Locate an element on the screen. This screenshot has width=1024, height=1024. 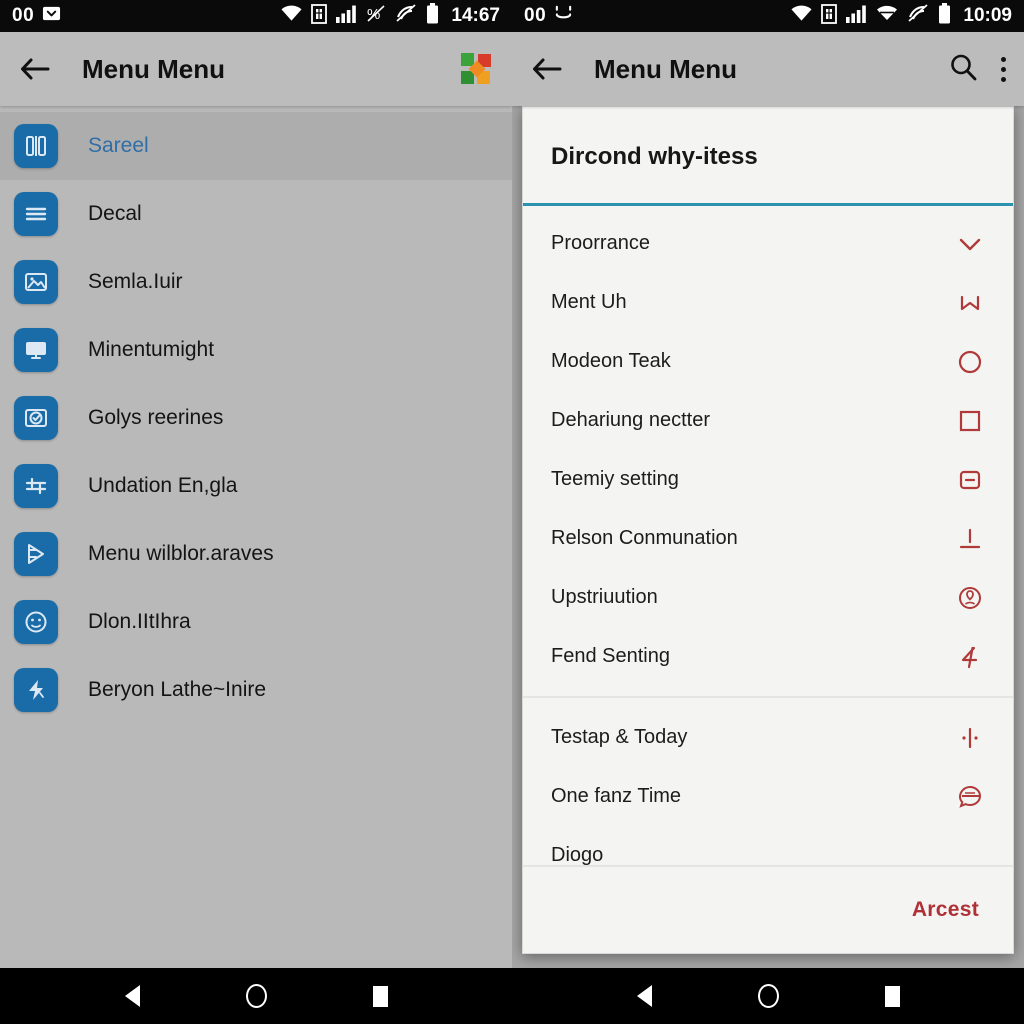
number-four-icon is located at coordinates (970, 657).